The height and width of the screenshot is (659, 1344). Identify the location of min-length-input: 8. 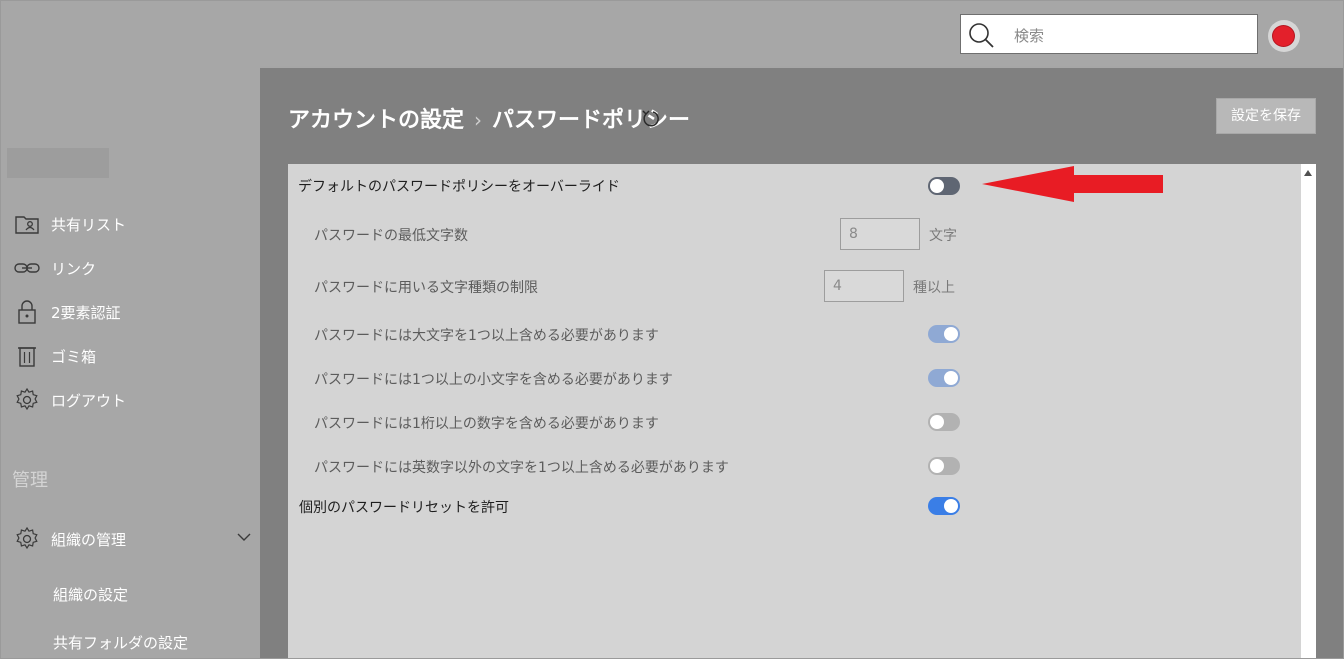
(880, 234).